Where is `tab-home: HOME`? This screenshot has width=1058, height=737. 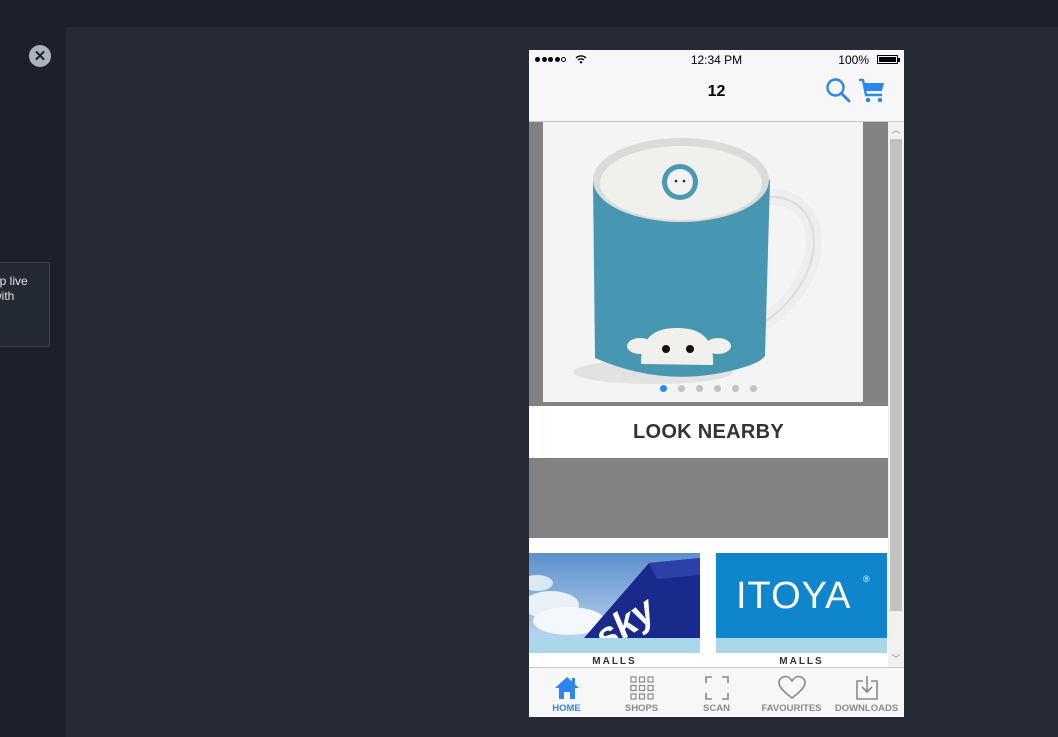 tab-home: HOME is located at coordinates (566, 692).